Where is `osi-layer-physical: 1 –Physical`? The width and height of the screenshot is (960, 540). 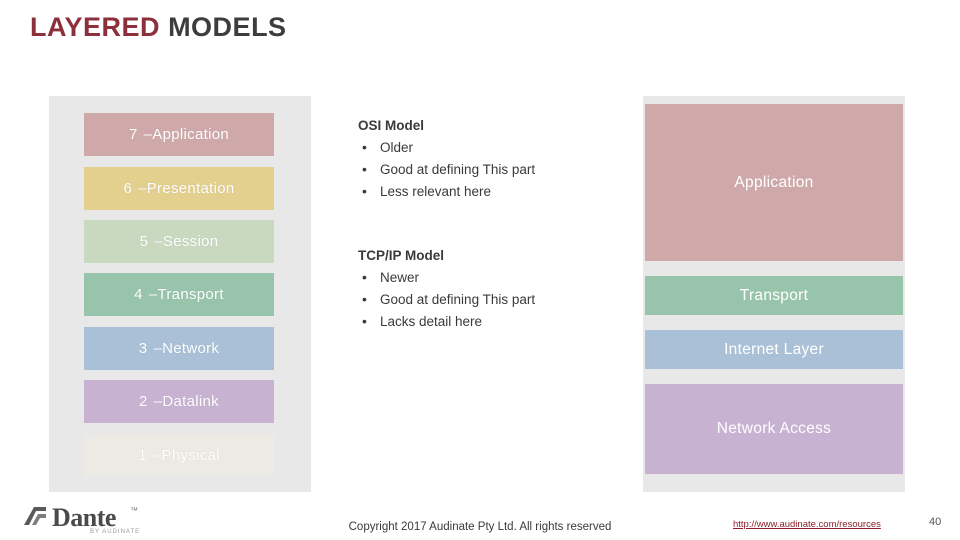 osi-layer-physical: 1 –Physical is located at coordinates (179, 455).